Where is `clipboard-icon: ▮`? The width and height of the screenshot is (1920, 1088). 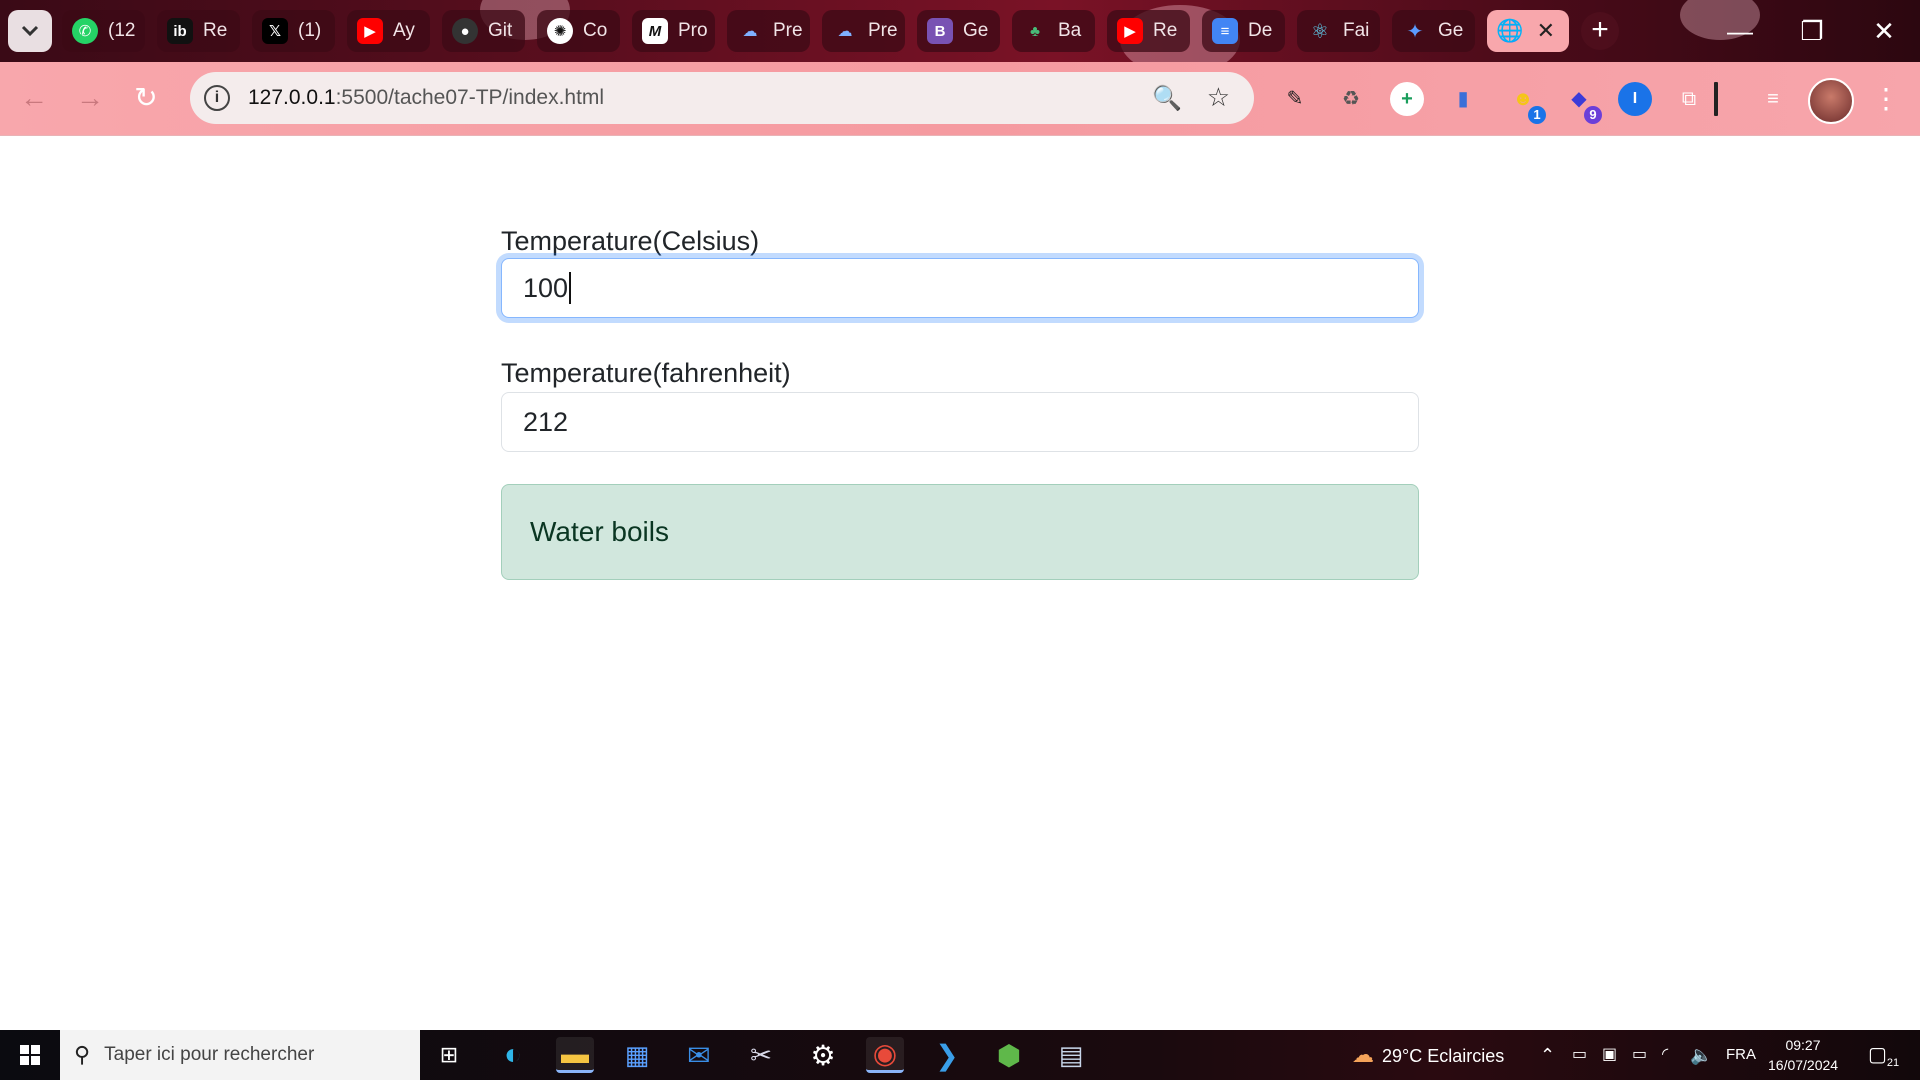
clipboard-icon: ▮ is located at coordinates (1463, 99).